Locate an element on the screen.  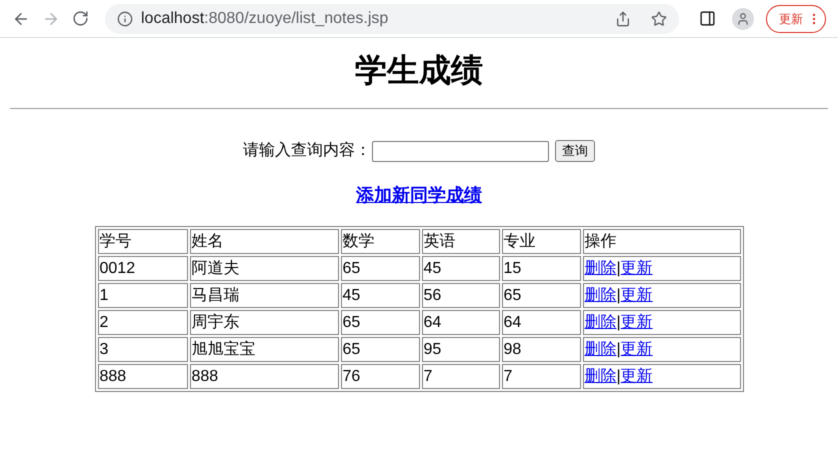
info-icon is located at coordinates (125, 18).